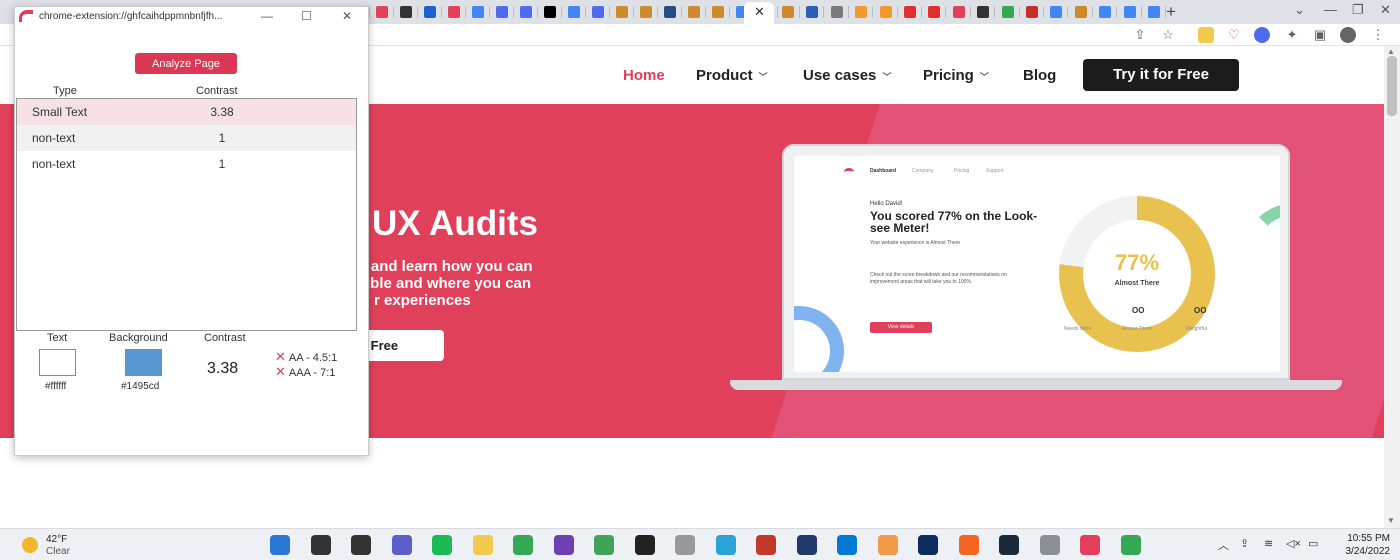 This screenshot has height=560, width=1400. Describe the element at coordinates (1161, 75) in the screenshot. I see `try-free-button: Try it for Free` at that location.